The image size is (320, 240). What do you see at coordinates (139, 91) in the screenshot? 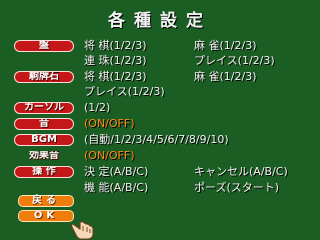
I see `pieces-place-option: プレイス(1/2/3)` at bounding box center [139, 91].